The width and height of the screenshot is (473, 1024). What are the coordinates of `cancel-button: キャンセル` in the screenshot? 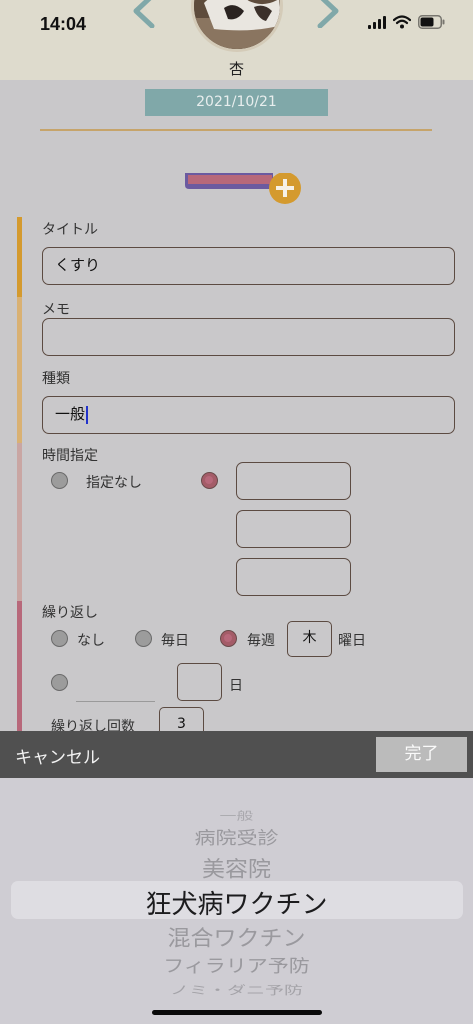 It's located at (57, 755).